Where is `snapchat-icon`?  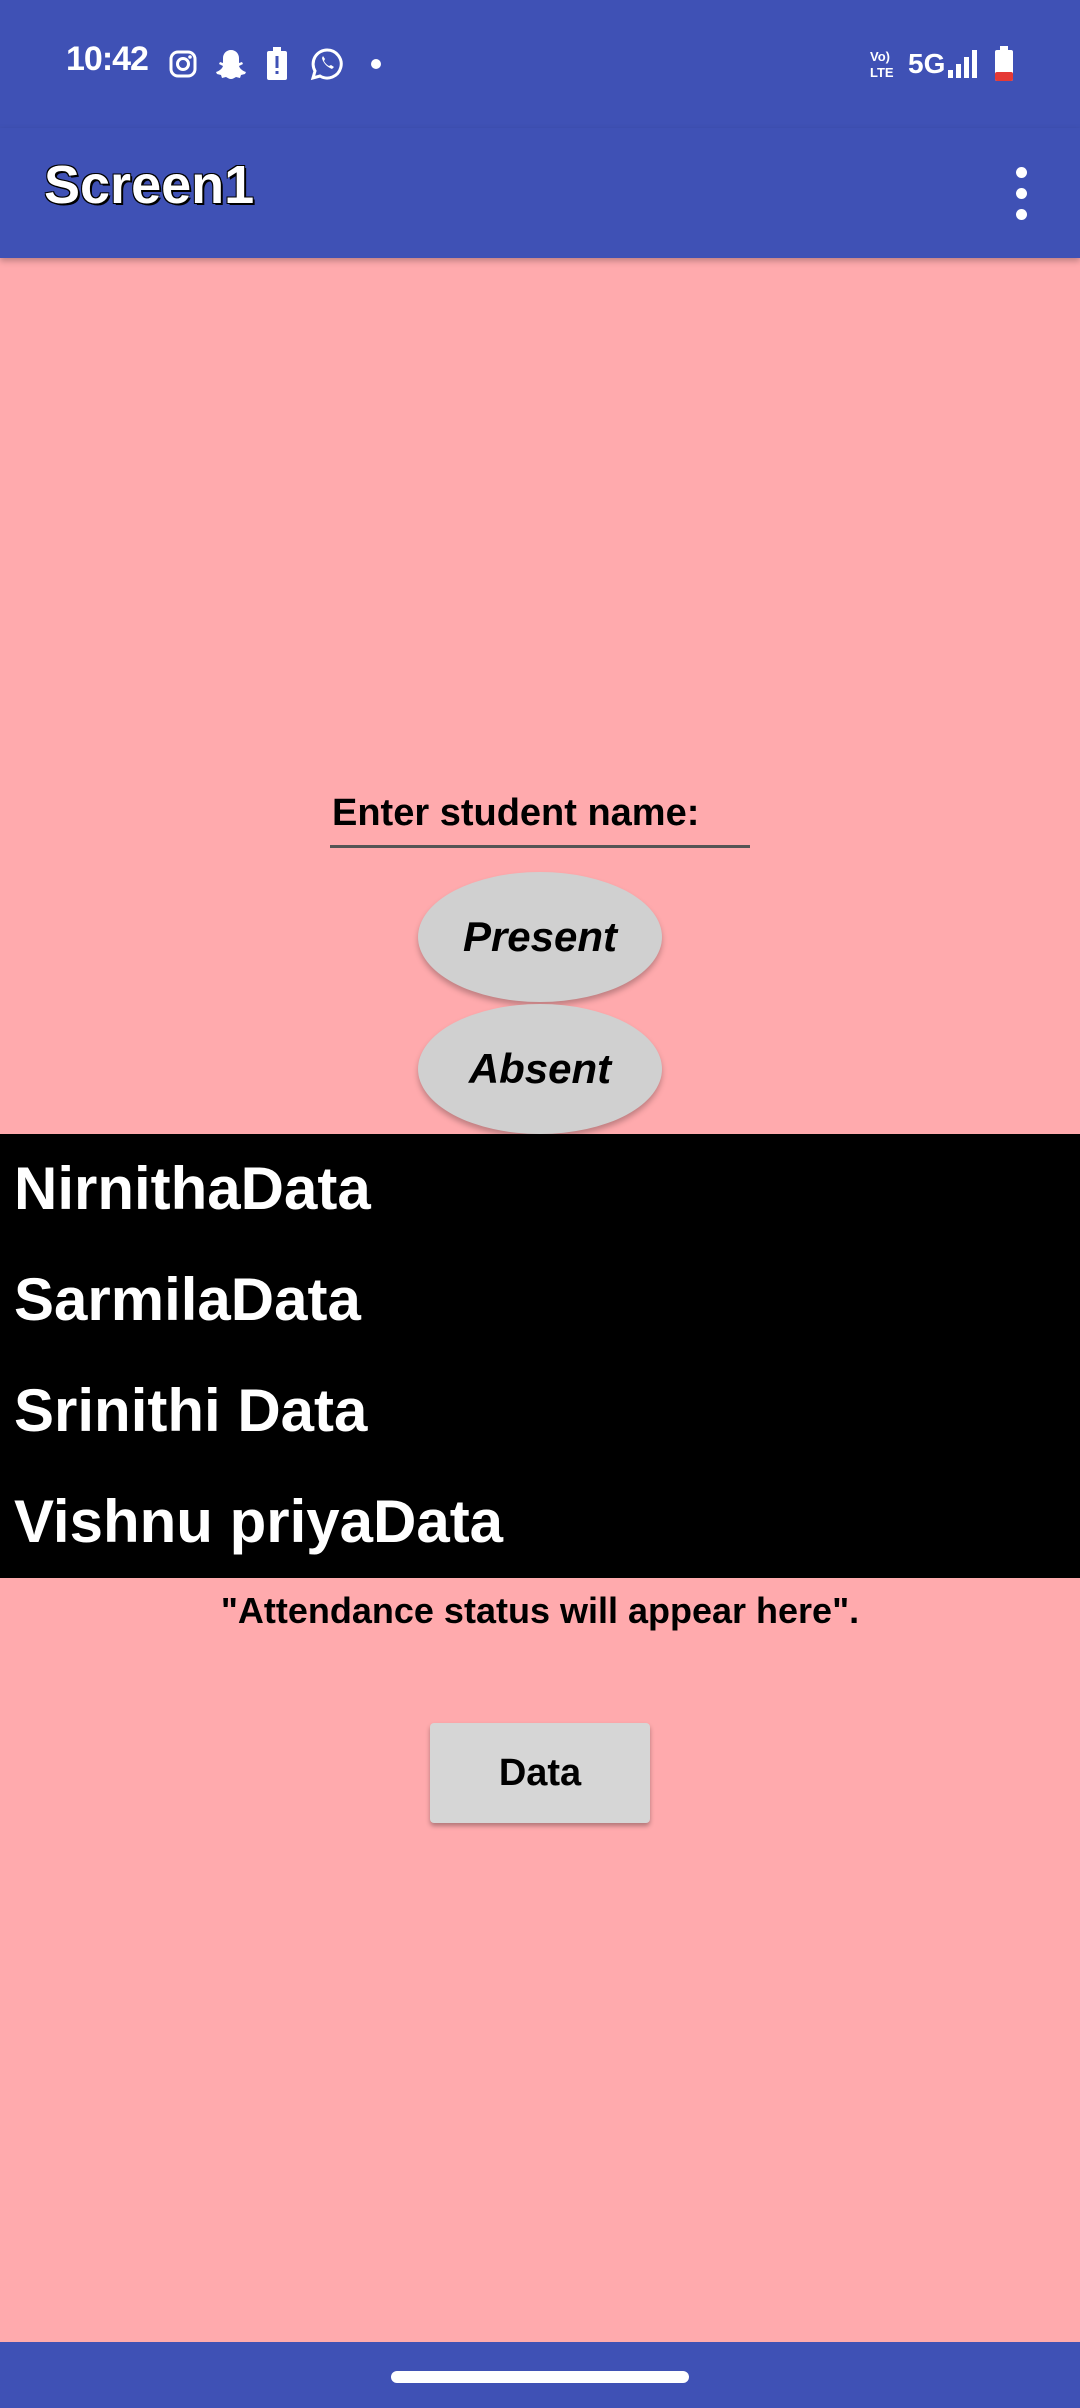 snapchat-icon is located at coordinates (231, 64).